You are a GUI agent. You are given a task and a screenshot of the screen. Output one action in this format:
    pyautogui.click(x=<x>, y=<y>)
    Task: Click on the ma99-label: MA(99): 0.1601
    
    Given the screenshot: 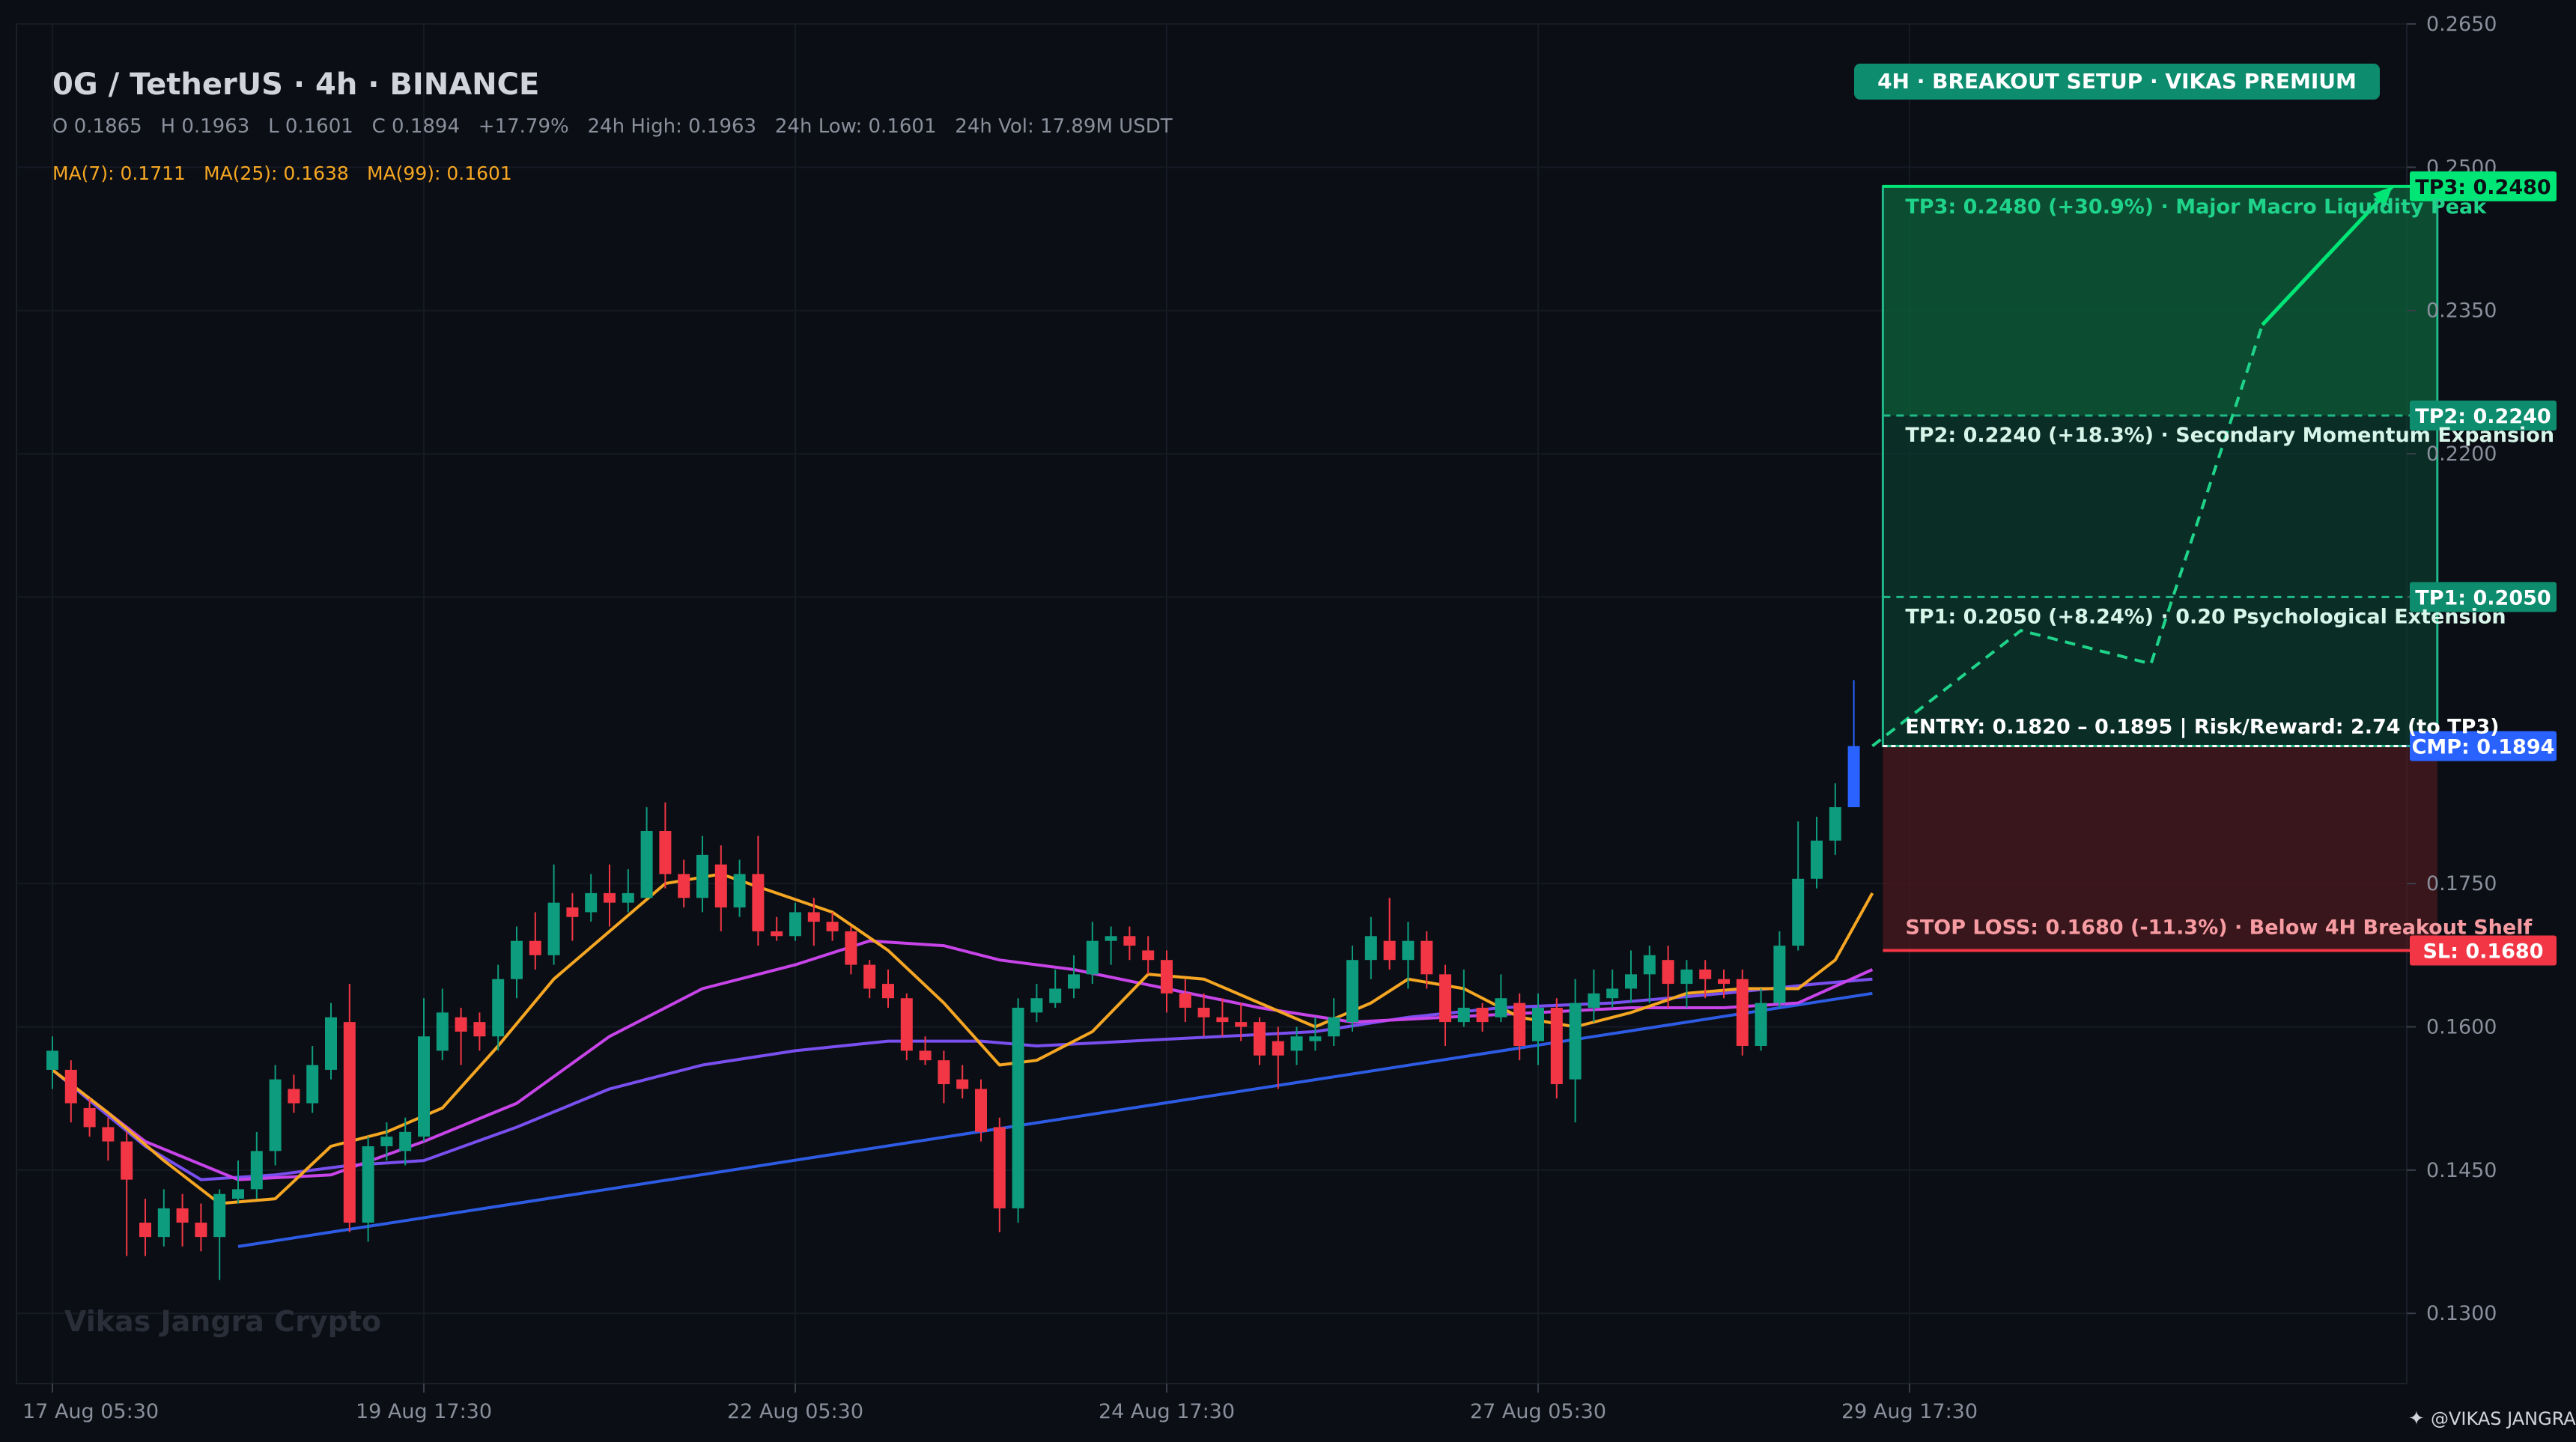 What is the action you would take?
    pyautogui.click(x=439, y=173)
    